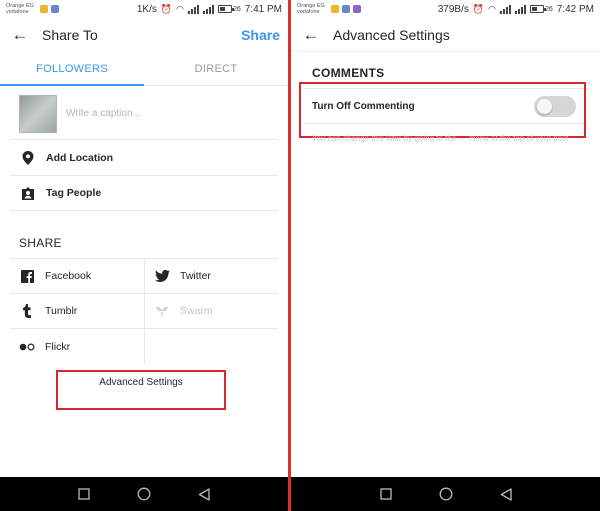  Describe the element at coordinates (575, 9) in the screenshot. I see `status-time: 7:42 PM` at that location.